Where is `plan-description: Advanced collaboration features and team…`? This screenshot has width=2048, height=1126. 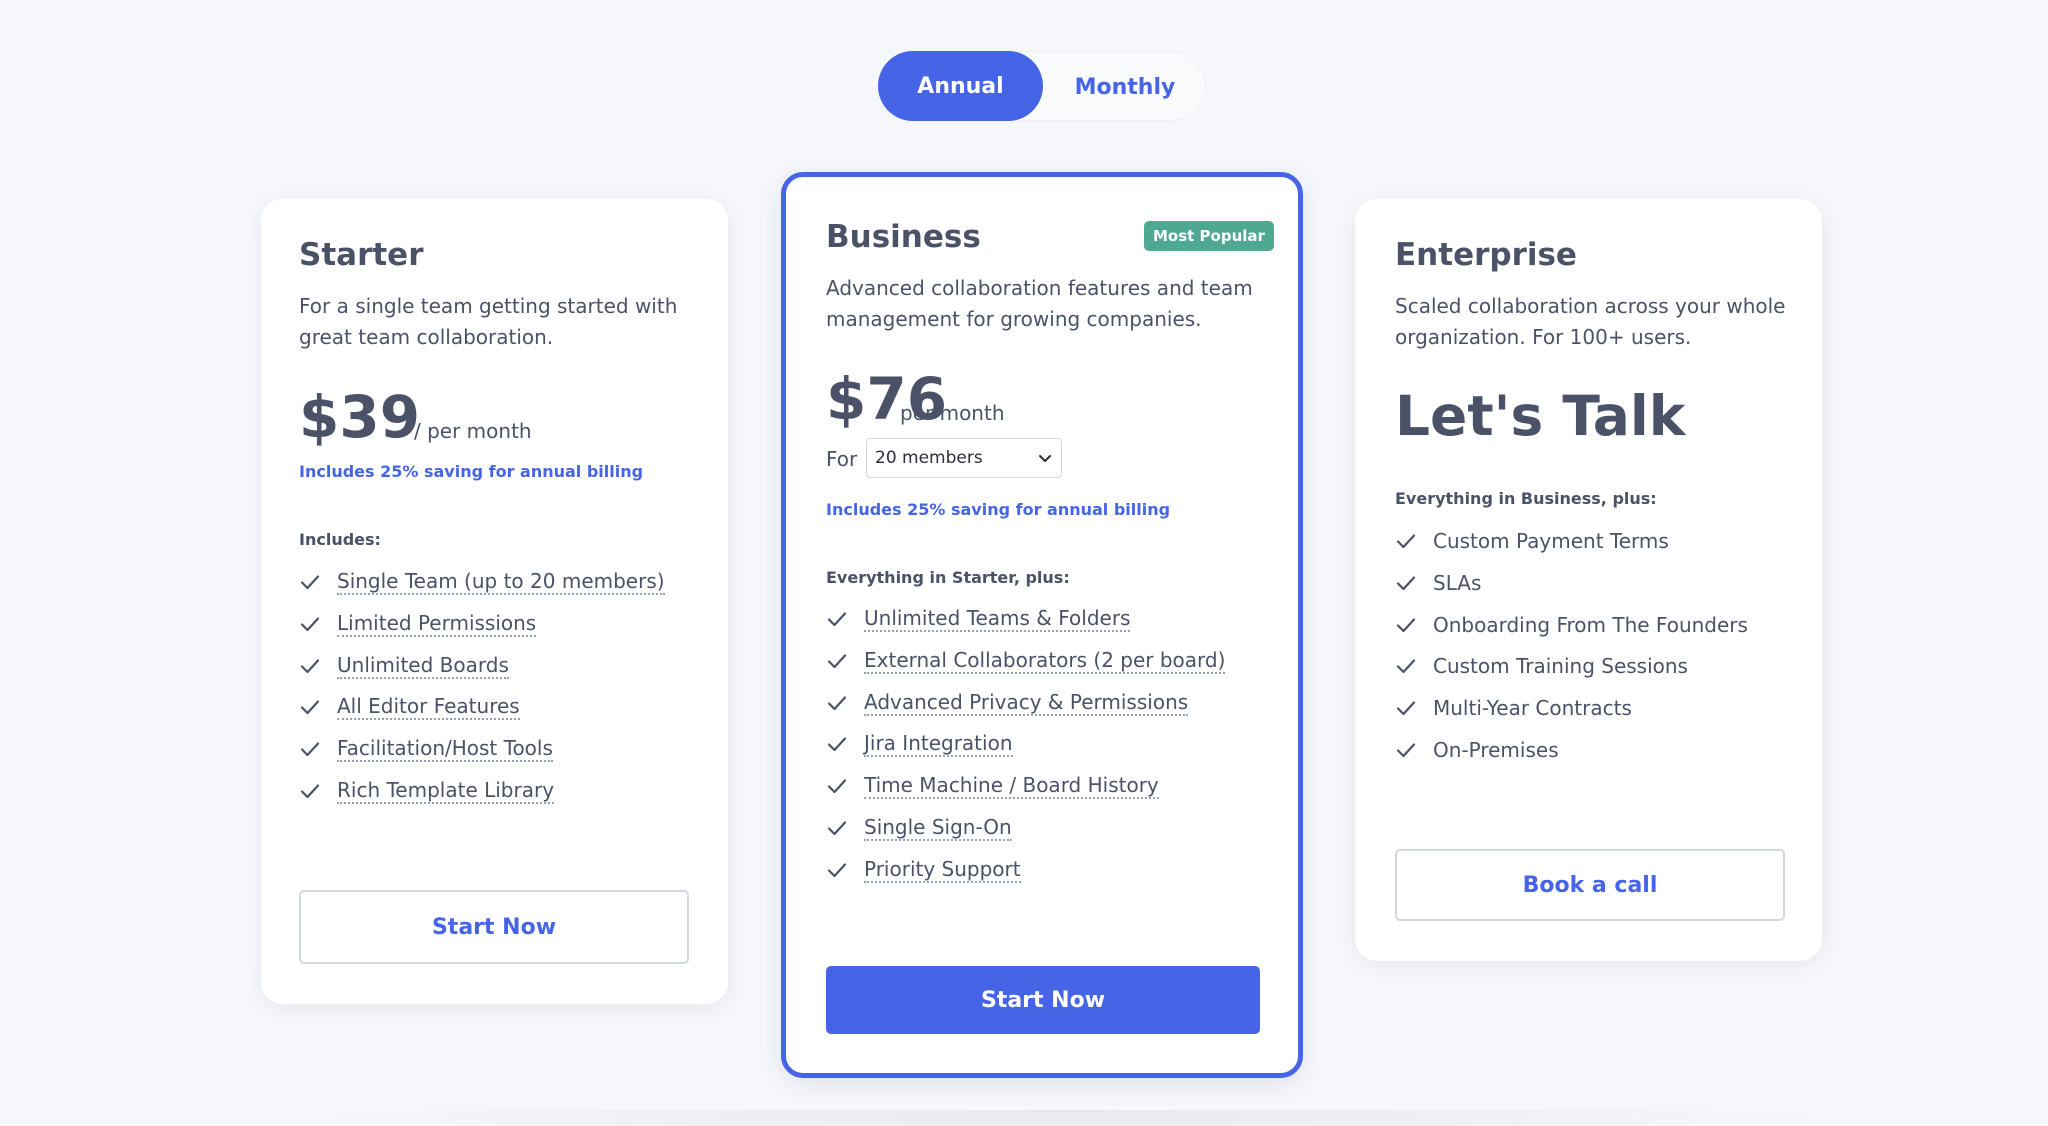 plan-description: Advanced collaboration features and team… is located at coordinates (1039, 303).